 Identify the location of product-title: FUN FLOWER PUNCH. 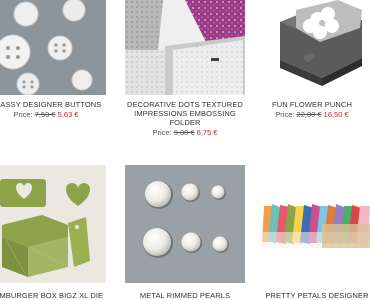
(308, 104).